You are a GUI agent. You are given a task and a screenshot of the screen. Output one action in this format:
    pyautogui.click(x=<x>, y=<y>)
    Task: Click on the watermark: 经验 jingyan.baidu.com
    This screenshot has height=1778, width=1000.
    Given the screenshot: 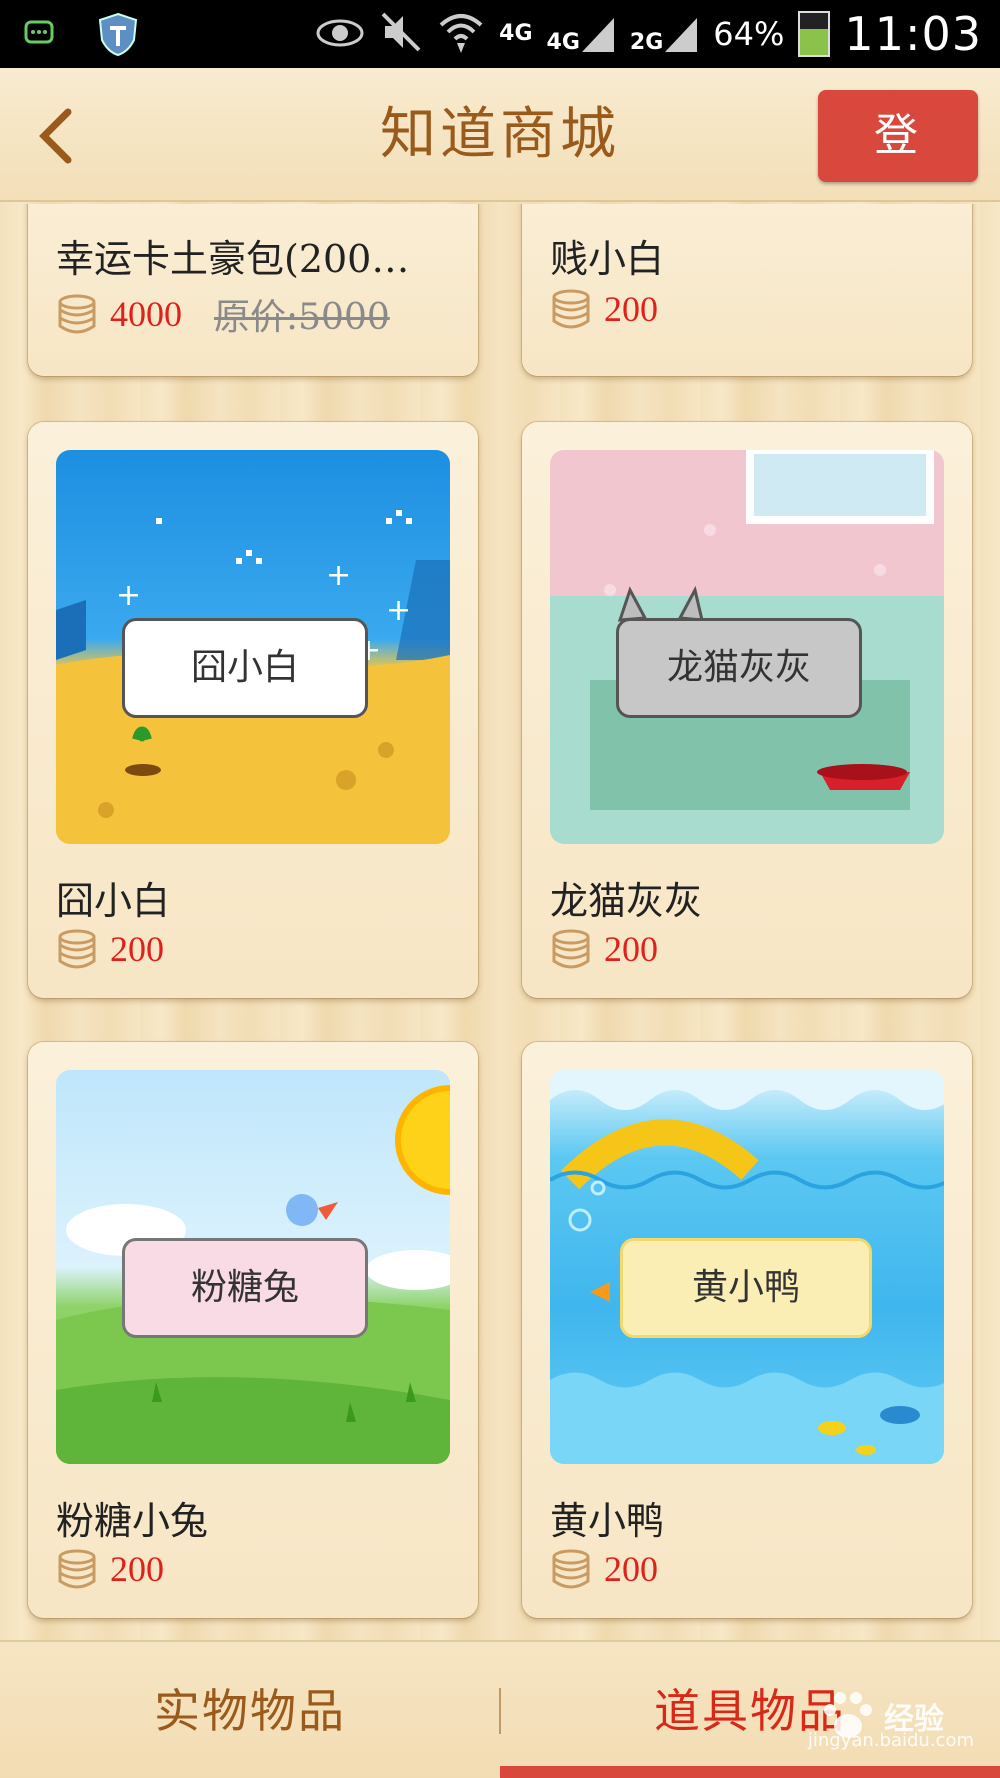 What is the action you would take?
    pyautogui.click(x=891, y=1719)
    